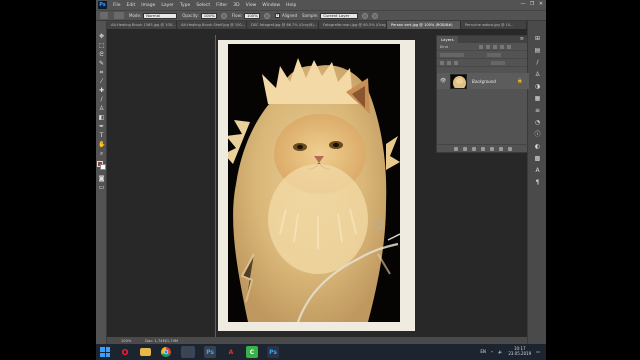 Image resolution: width=640 pixels, height=360 pixels. What do you see at coordinates (474, 148) in the screenshot?
I see `add-mask-icon` at bounding box center [474, 148].